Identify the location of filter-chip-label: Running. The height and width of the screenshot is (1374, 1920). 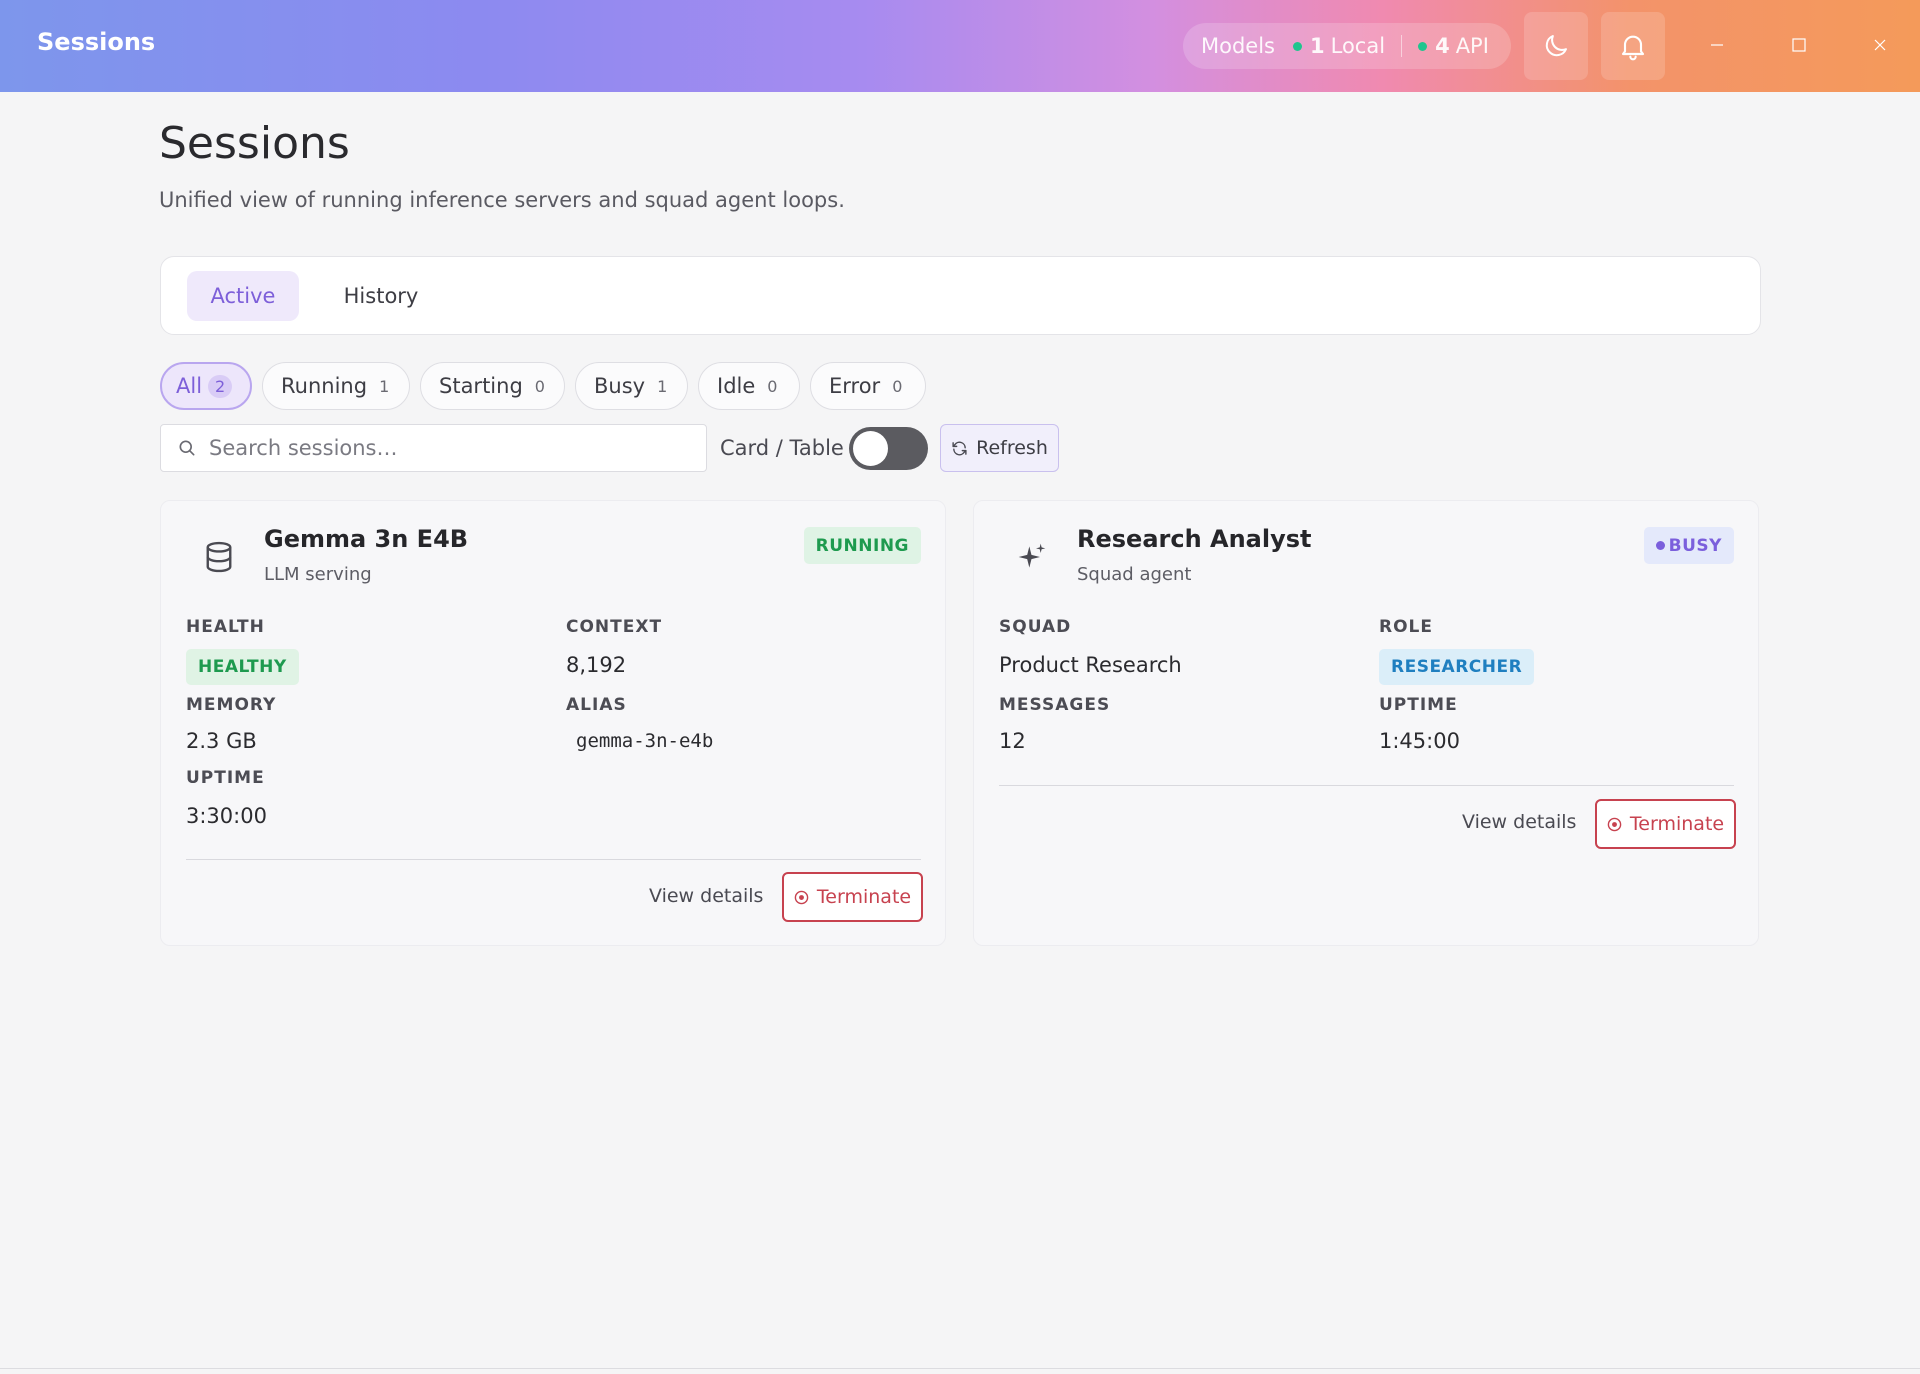
(324, 386).